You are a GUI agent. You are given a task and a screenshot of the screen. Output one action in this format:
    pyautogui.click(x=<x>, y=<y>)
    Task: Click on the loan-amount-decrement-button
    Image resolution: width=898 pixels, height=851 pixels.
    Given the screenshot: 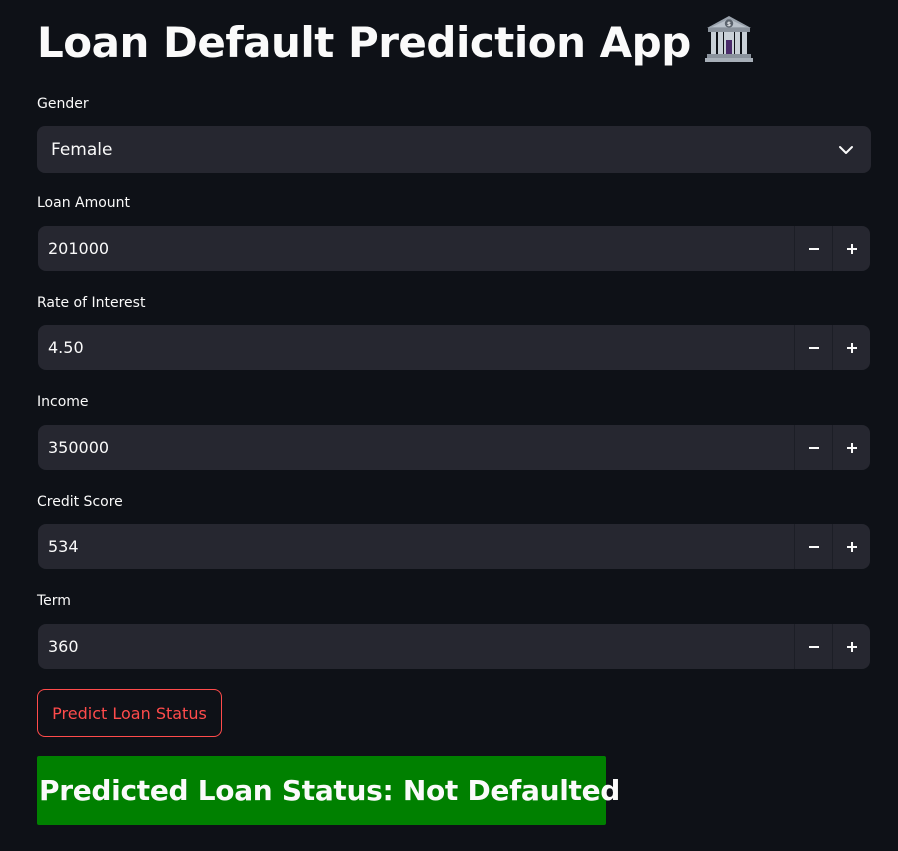 What is the action you would take?
    pyautogui.click(x=813, y=248)
    